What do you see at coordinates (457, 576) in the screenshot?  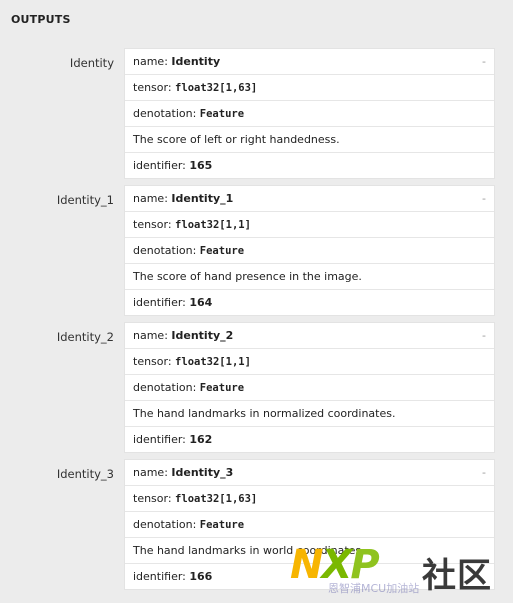 I see `watermark-community-text: 社区` at bounding box center [457, 576].